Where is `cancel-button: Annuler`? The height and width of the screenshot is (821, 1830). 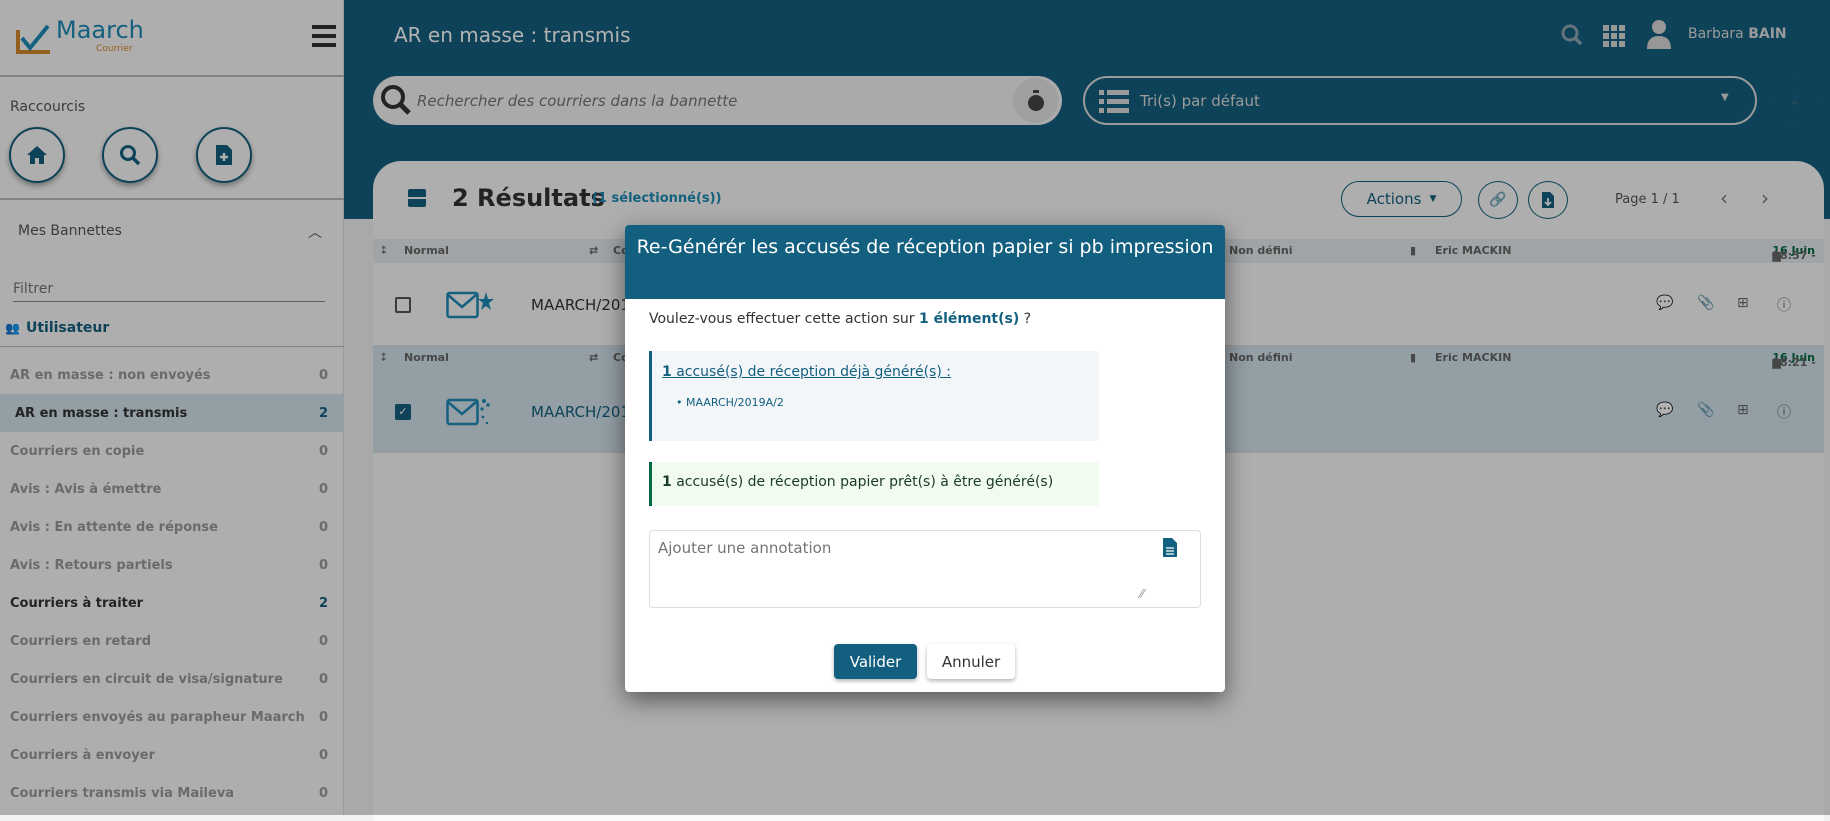 cancel-button: Annuler is located at coordinates (971, 661).